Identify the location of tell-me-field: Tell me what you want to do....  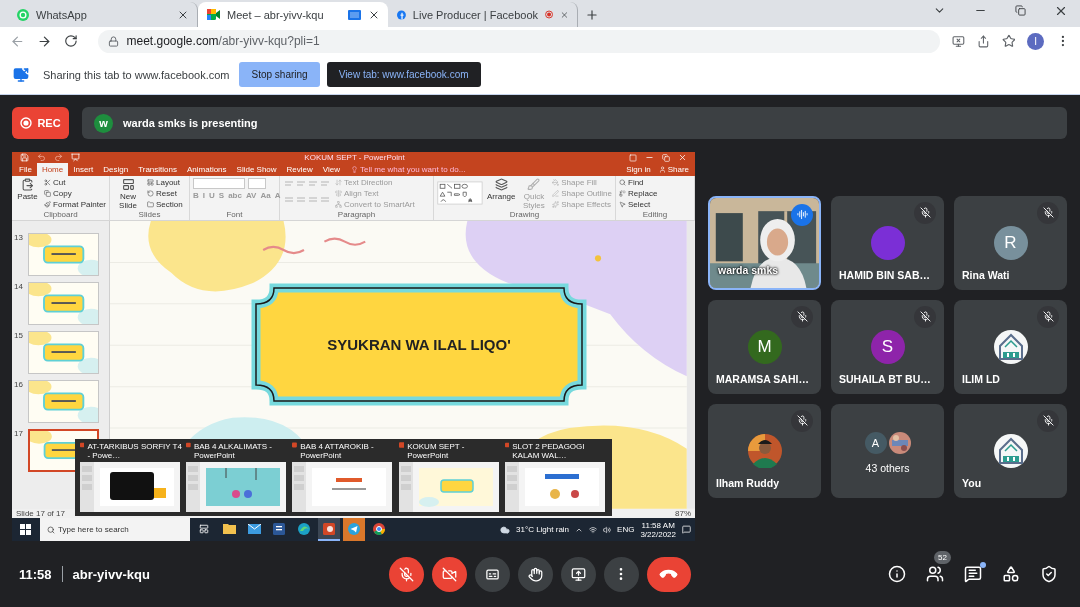
(408, 170).